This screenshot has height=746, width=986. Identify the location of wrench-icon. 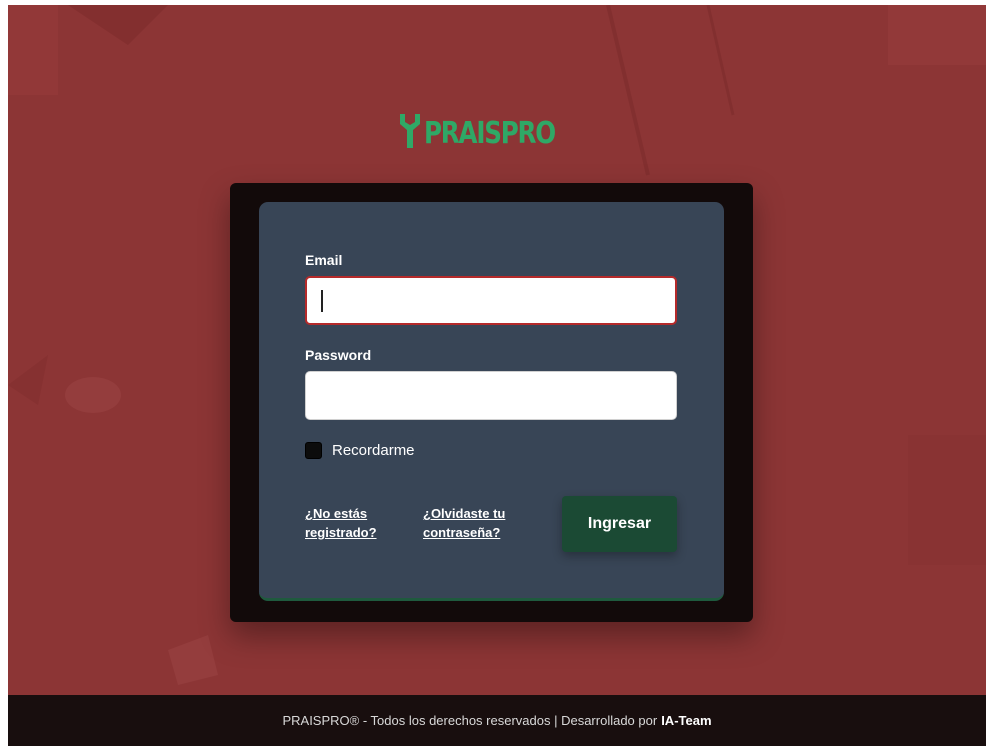
(410, 133).